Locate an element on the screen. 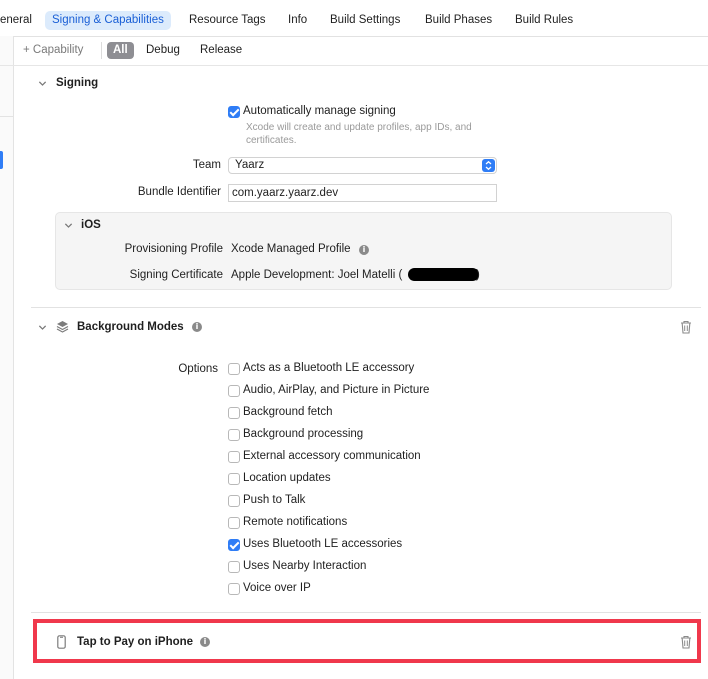 The height and width of the screenshot is (679, 708). popup-stepper-icon is located at coordinates (488, 165).